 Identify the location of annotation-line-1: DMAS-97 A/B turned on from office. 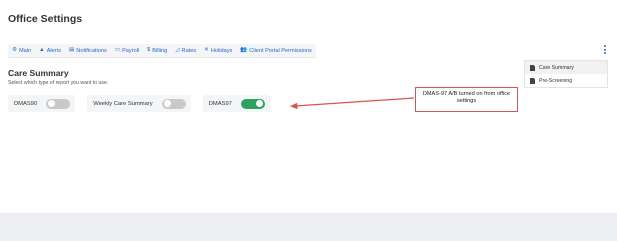
(466, 94).